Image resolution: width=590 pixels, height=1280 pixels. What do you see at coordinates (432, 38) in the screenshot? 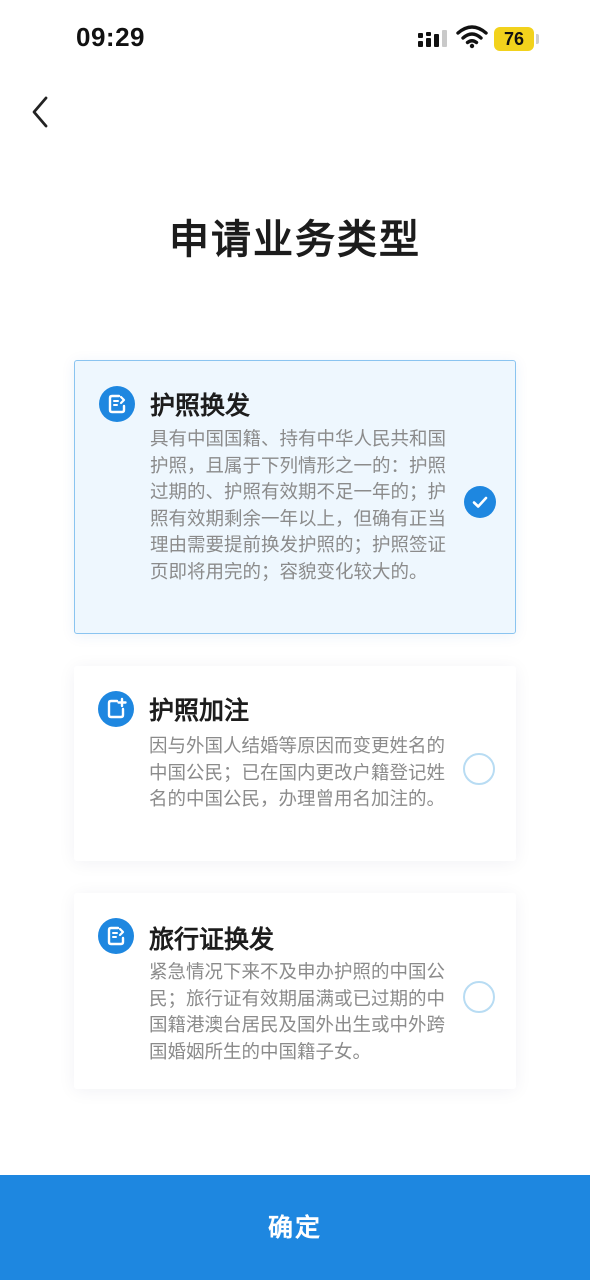
I see `cellular-signal-icon` at bounding box center [432, 38].